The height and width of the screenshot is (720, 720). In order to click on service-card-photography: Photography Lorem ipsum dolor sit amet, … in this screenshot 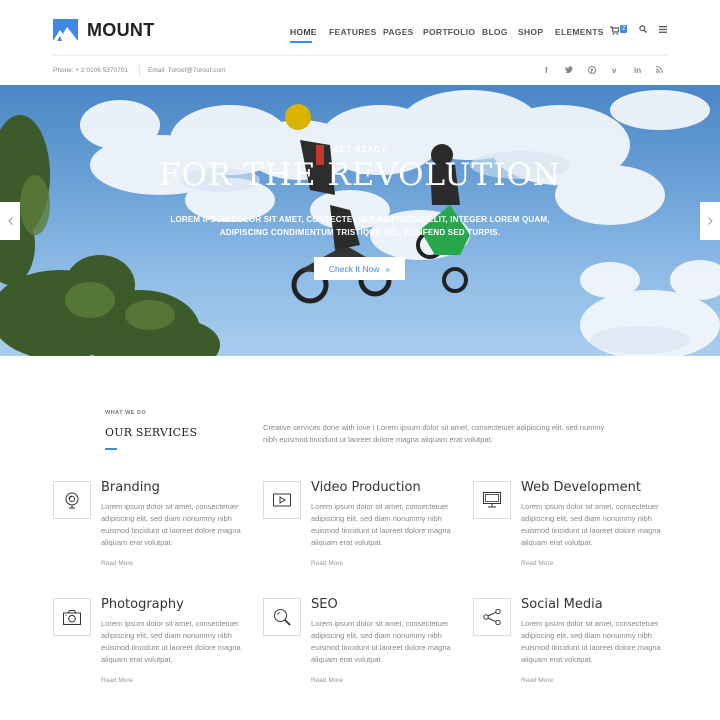, I will do `click(153, 647)`.